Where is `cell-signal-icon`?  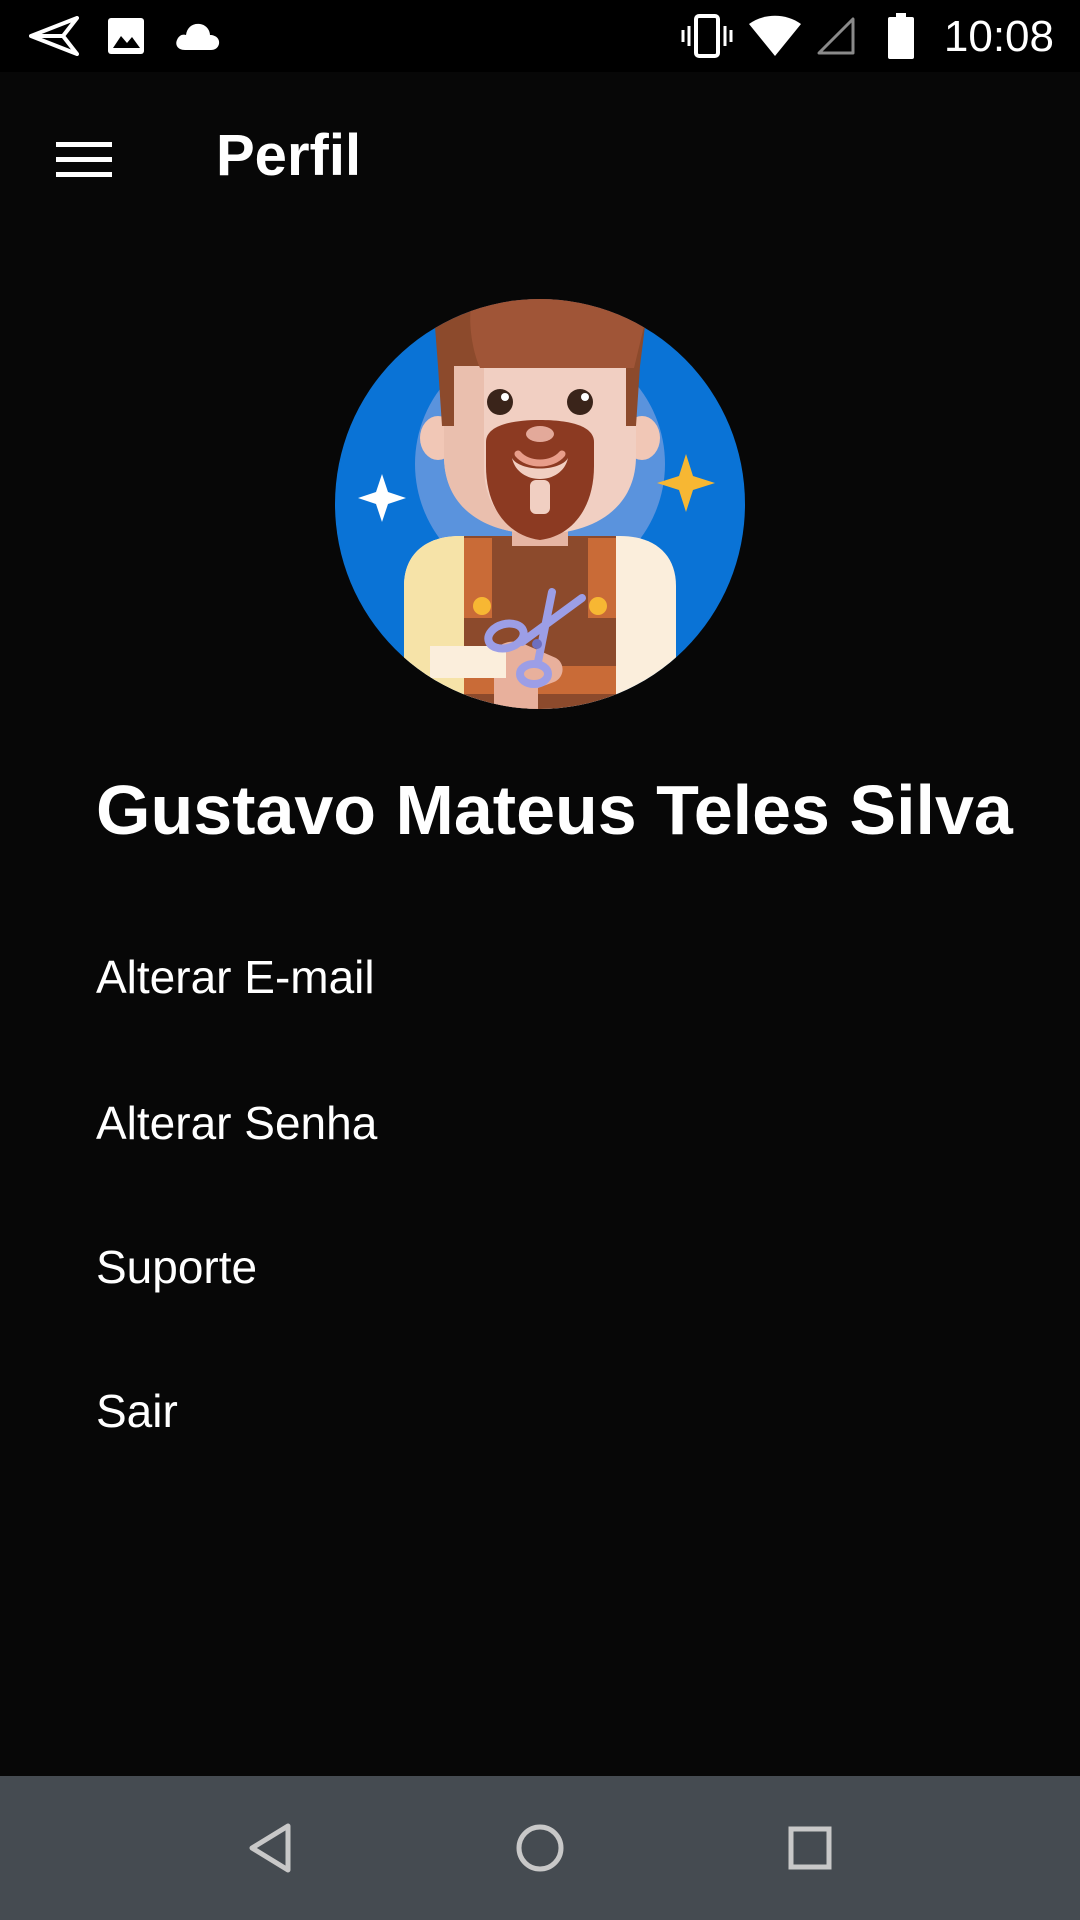
cell-signal-icon is located at coordinates (836, 36).